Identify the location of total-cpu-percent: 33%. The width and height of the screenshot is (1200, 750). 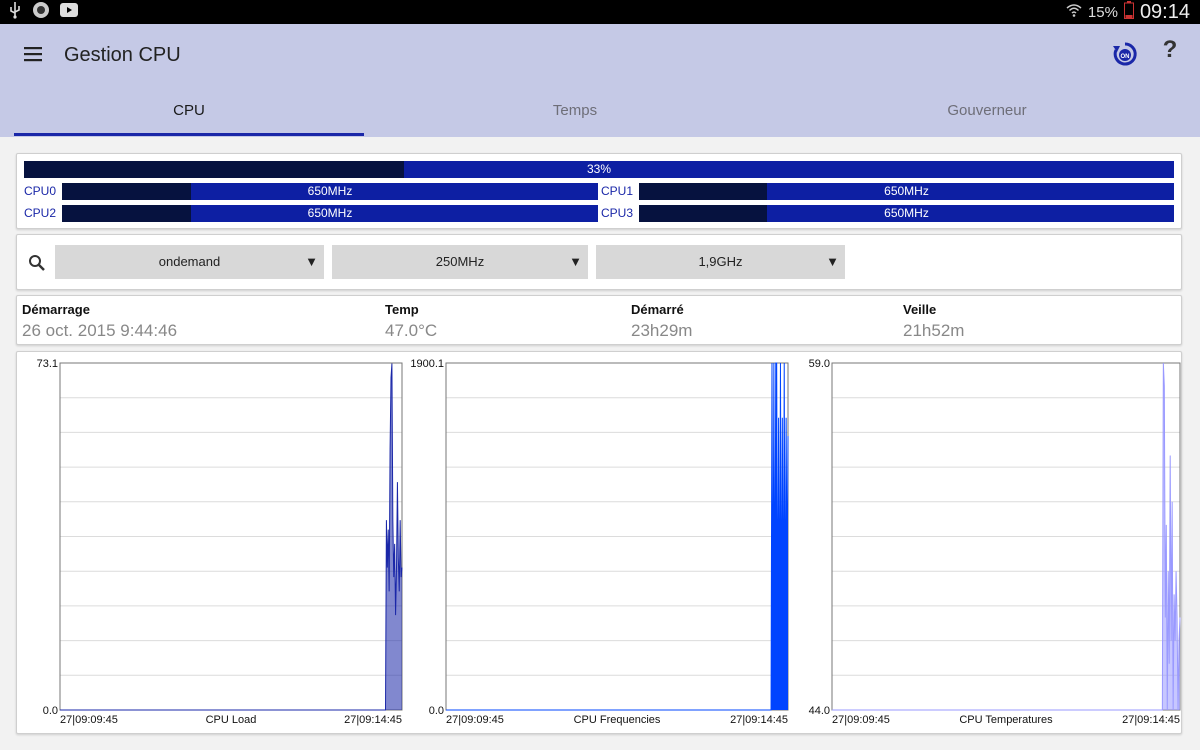
(599, 169).